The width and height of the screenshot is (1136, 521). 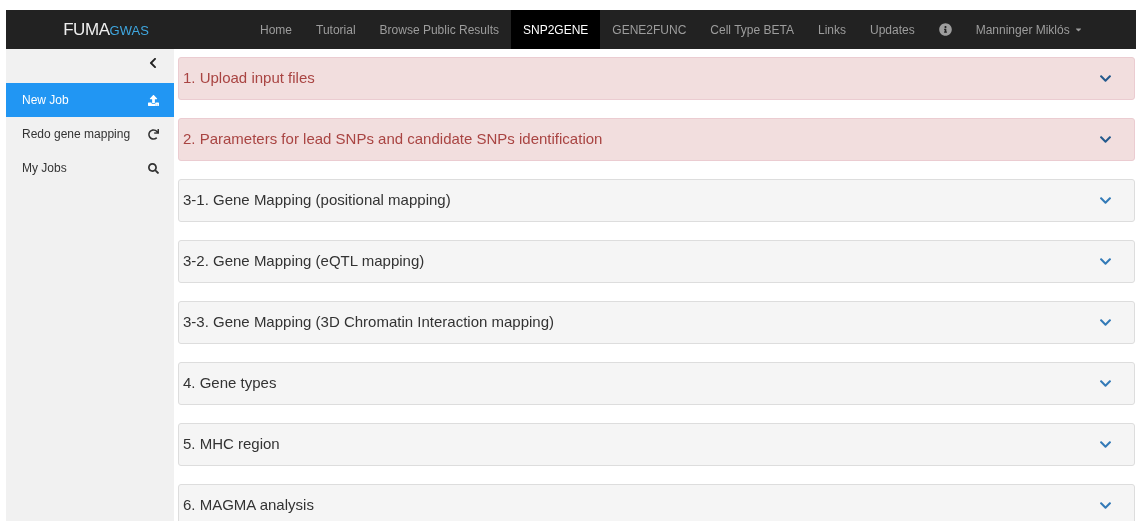 What do you see at coordinates (656, 383) in the screenshot?
I see `accordion-panel-header: 4. Gene types` at bounding box center [656, 383].